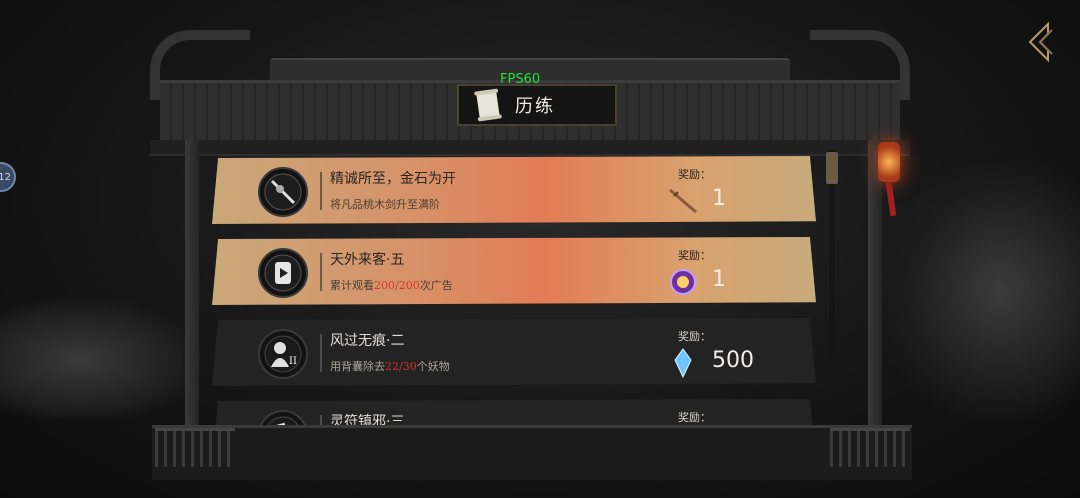 Image resolution: width=1080 pixels, height=498 pixels. I want to click on scroll-icon, so click(488, 105).